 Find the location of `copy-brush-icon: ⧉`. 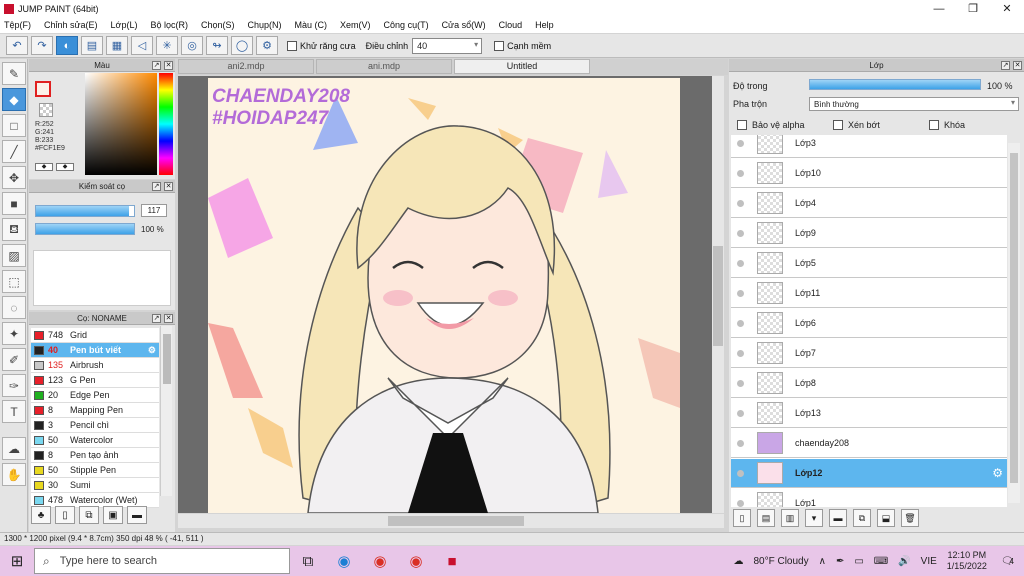

copy-brush-icon: ⧉ is located at coordinates (89, 515).